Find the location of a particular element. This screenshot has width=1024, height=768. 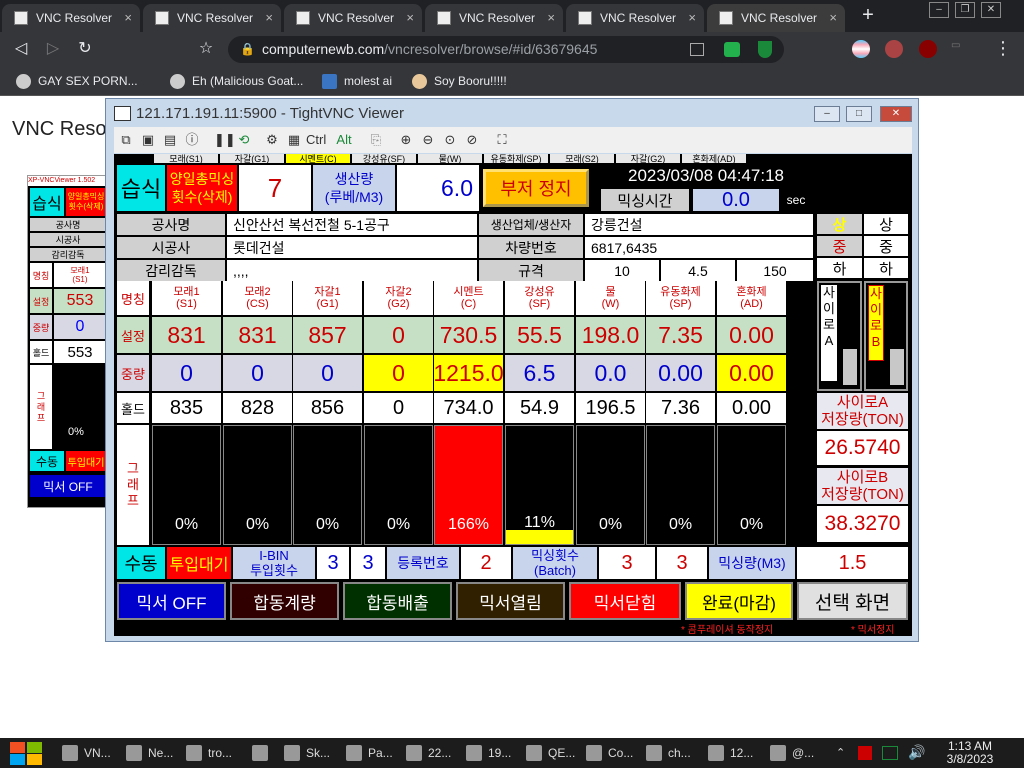

manual-mode-button: 수동 is located at coordinates (141, 563).